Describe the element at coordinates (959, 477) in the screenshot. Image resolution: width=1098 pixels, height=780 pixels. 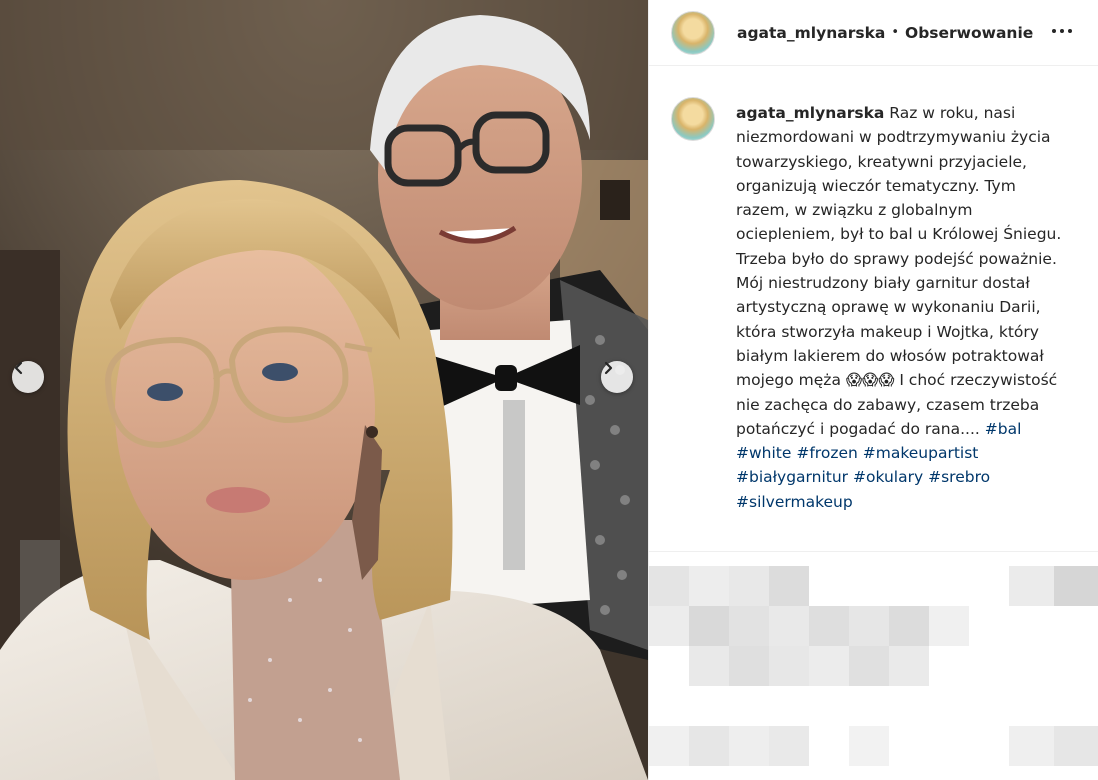
I see `hashtag-link: #srebro` at that location.